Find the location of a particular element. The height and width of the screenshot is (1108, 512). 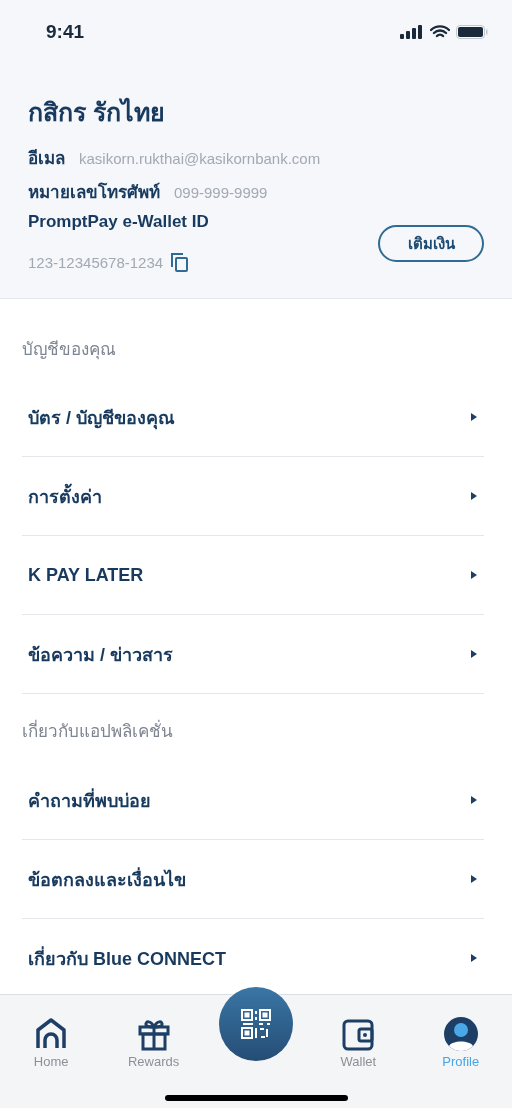

topup-button: เติมเงิน is located at coordinates (431, 243).